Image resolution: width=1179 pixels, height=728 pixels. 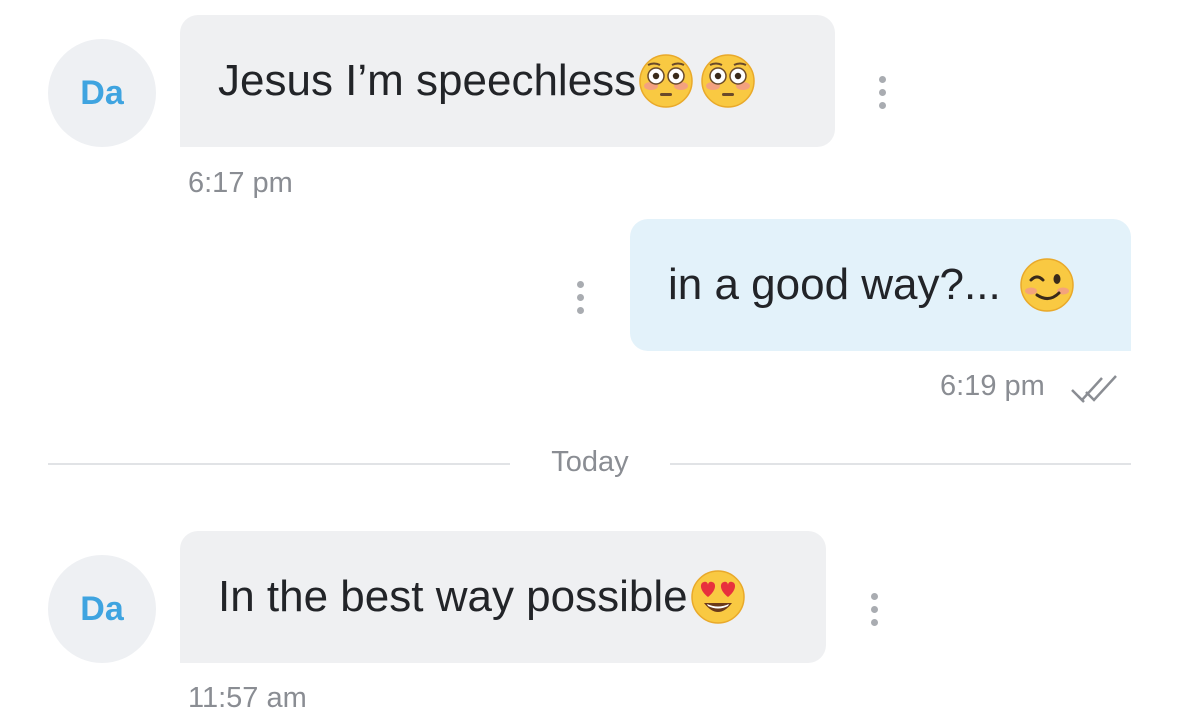 I want to click on message-text: Jesus I’m speechless, so click(x=427, y=80).